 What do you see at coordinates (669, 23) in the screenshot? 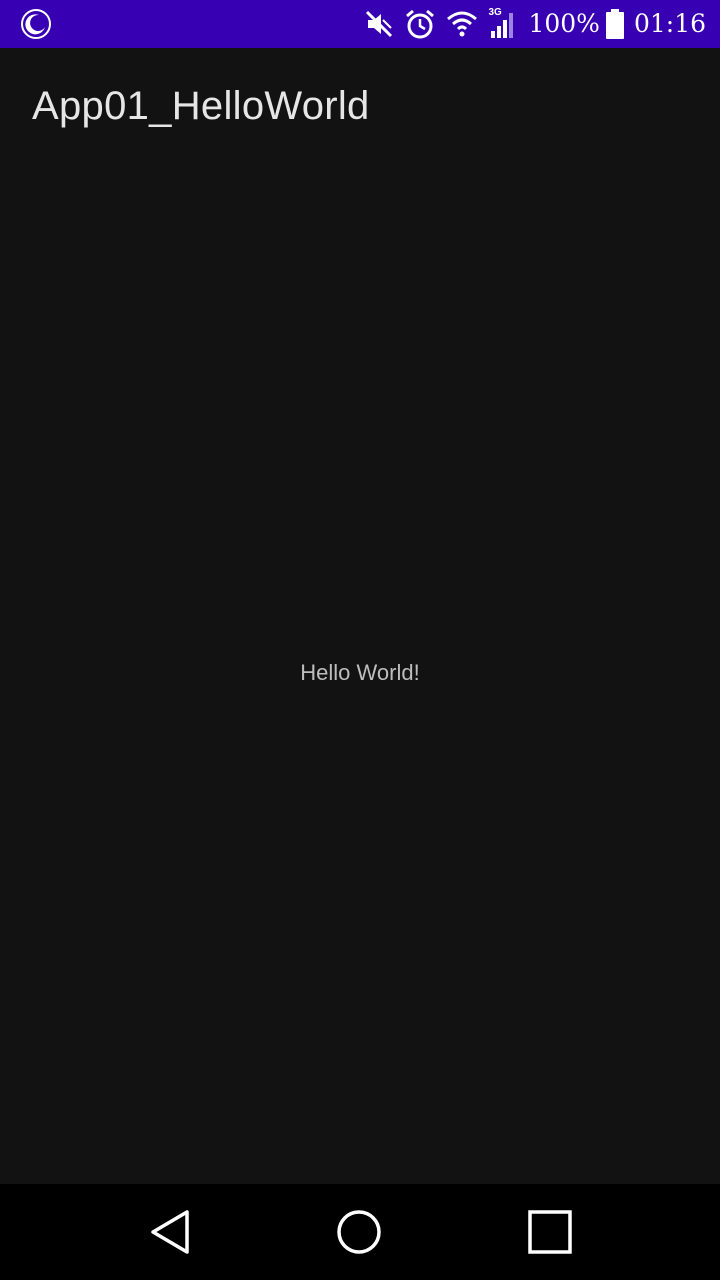
I see `clock: 01:16` at bounding box center [669, 23].